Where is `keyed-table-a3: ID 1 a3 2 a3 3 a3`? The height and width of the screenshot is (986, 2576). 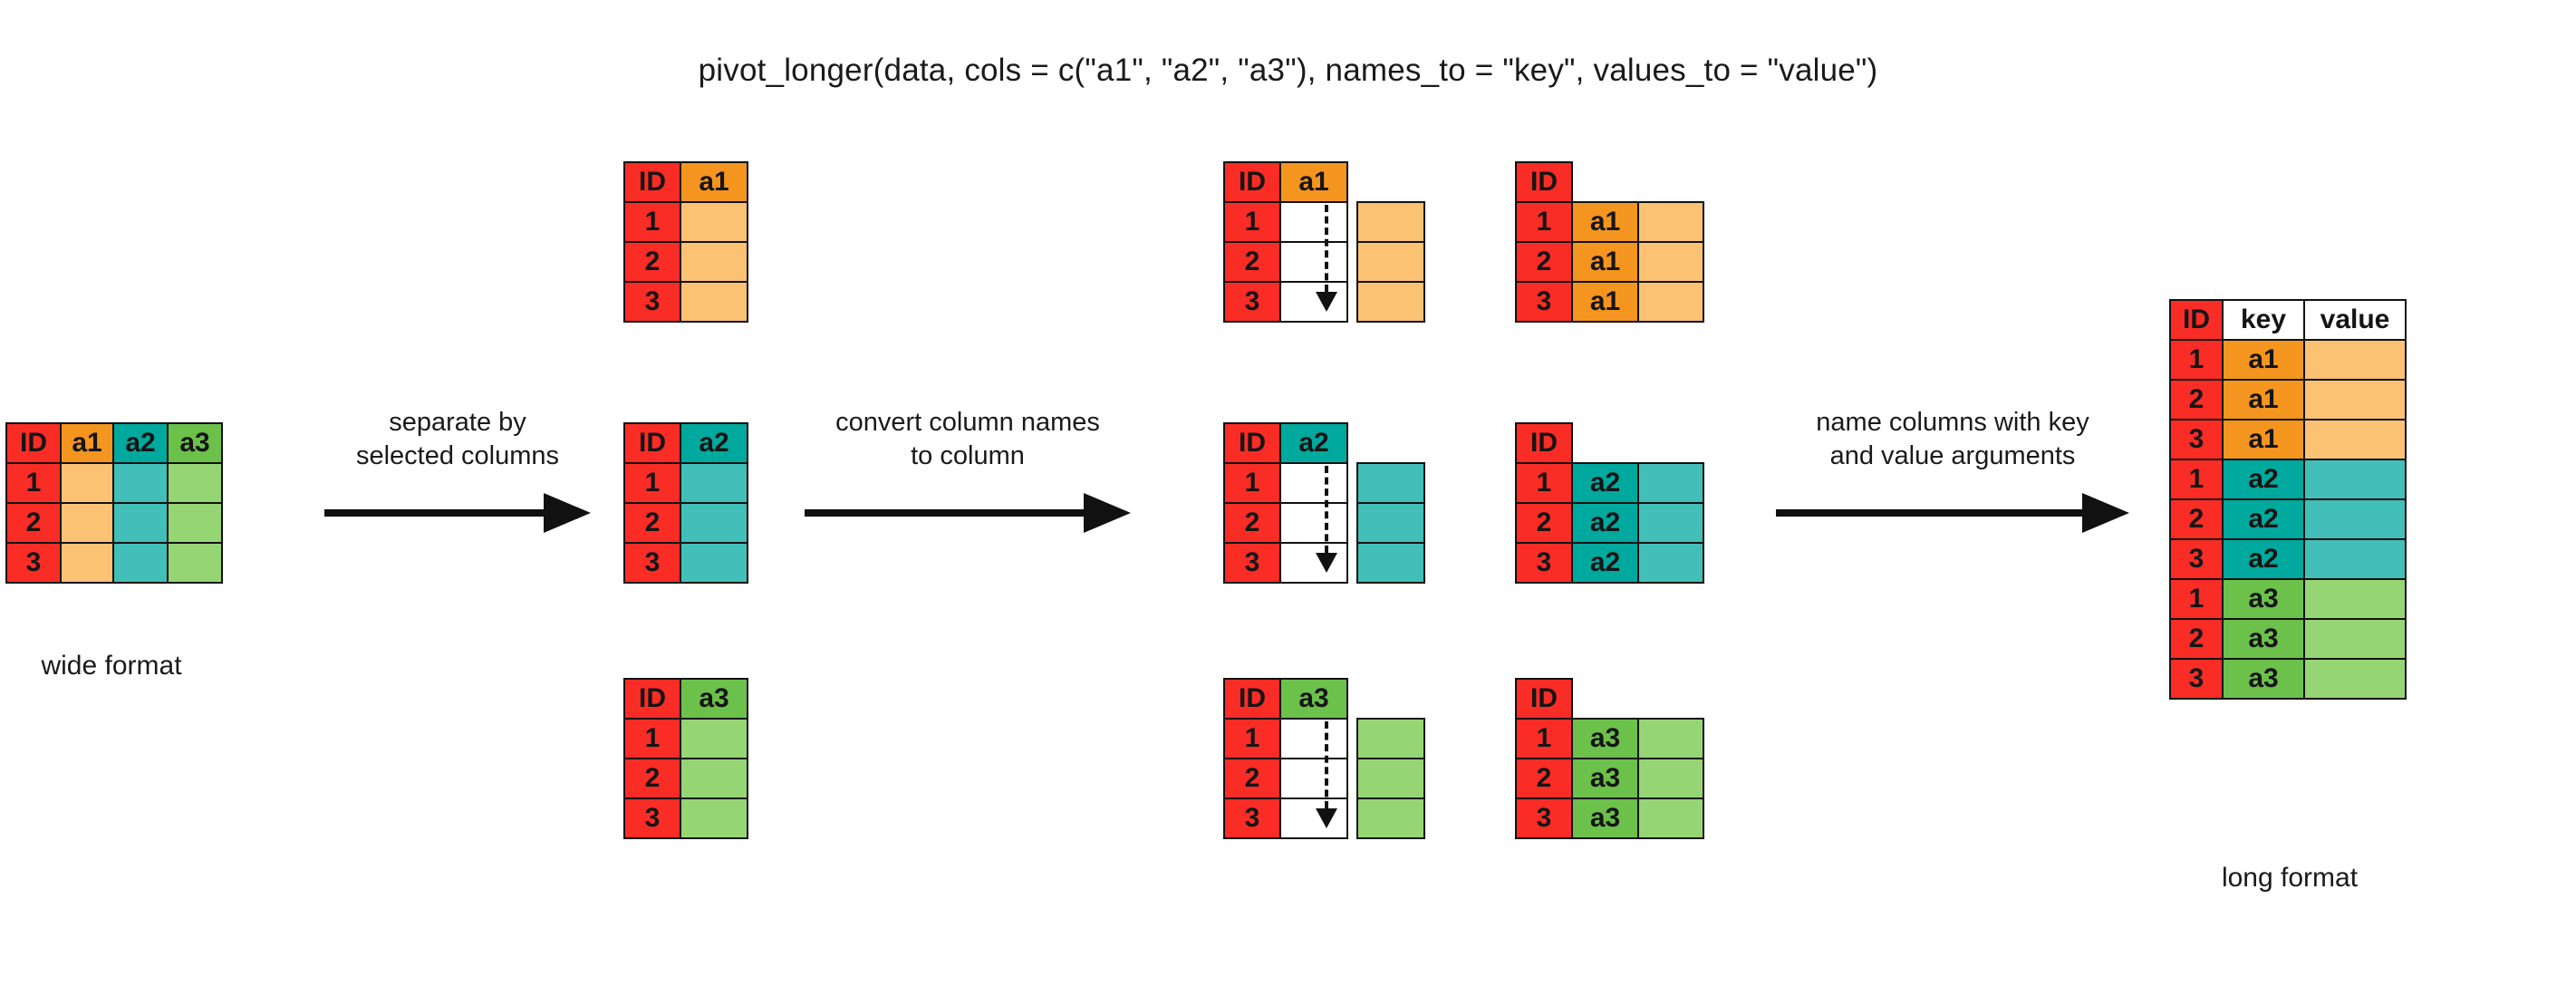 keyed-table-a3: ID 1 a3 2 a3 3 a3 is located at coordinates (1609, 758).